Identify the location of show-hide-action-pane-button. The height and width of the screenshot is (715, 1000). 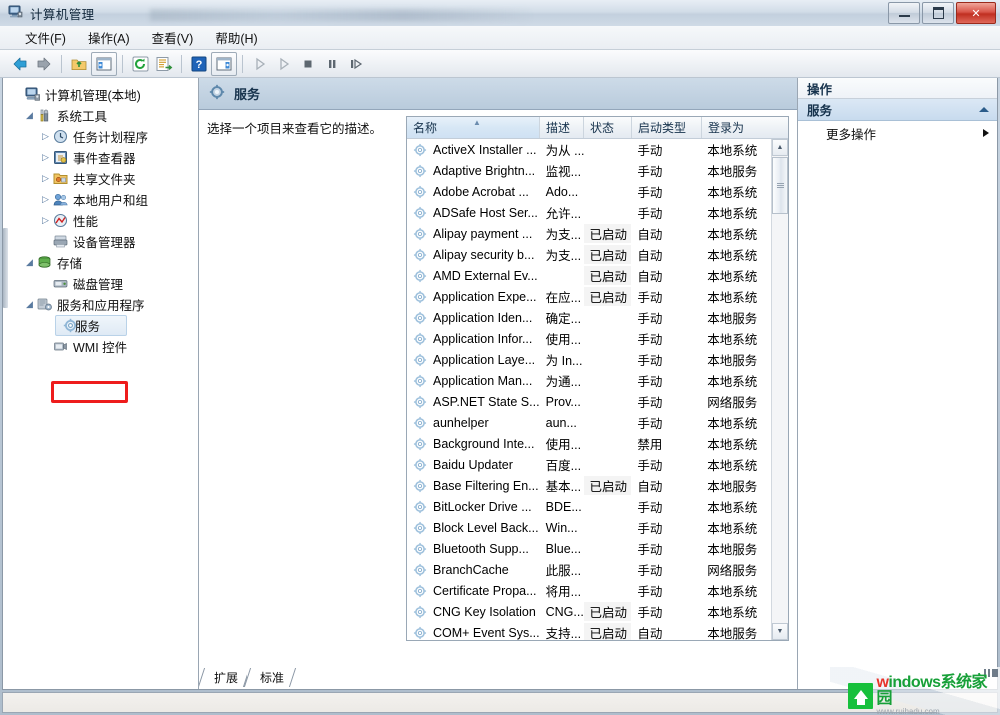
(224, 63).